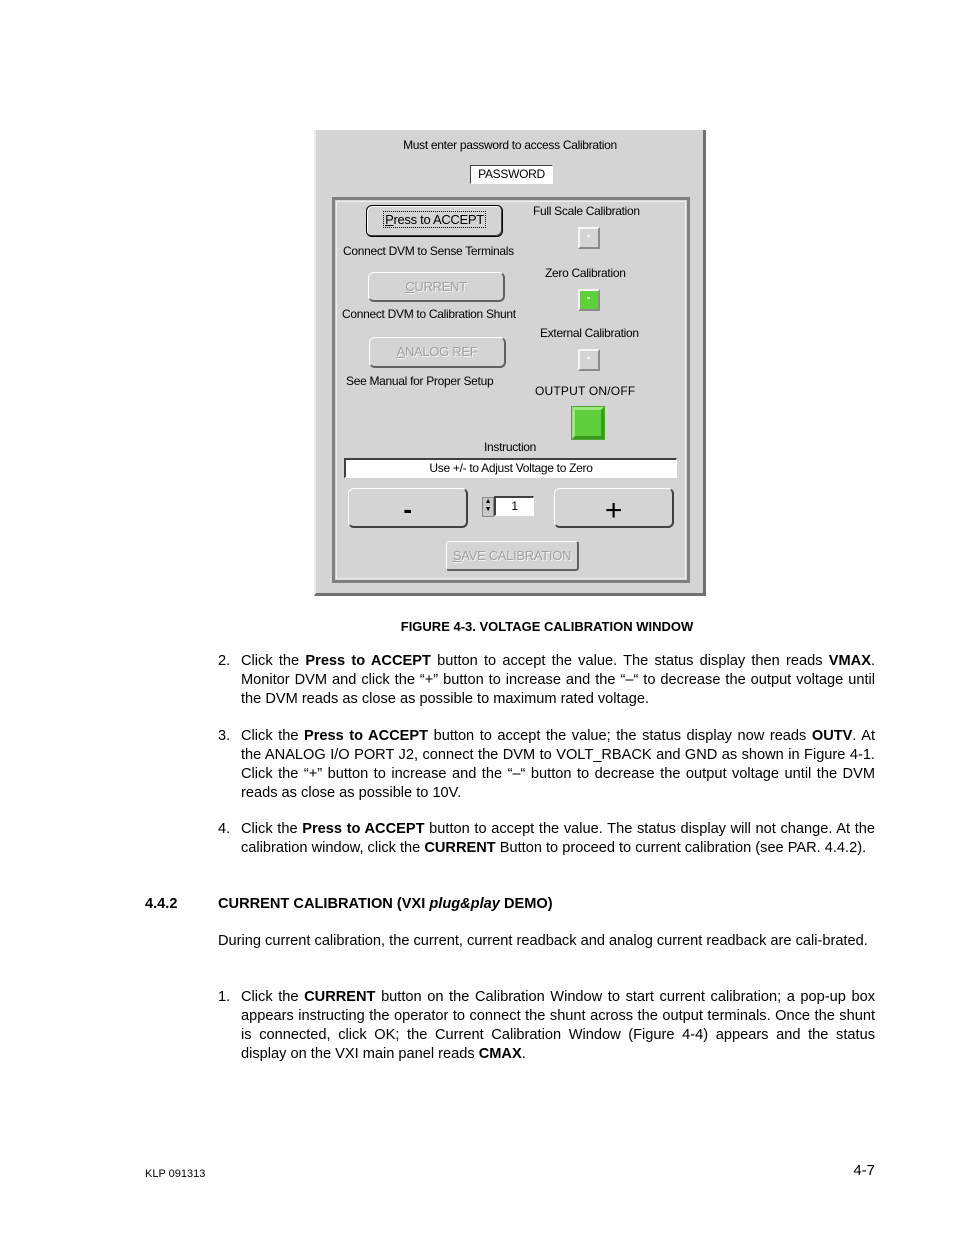 This screenshot has width=954, height=1235. I want to click on analog-ref-hint: See Manual for Proper Setup, so click(420, 381).